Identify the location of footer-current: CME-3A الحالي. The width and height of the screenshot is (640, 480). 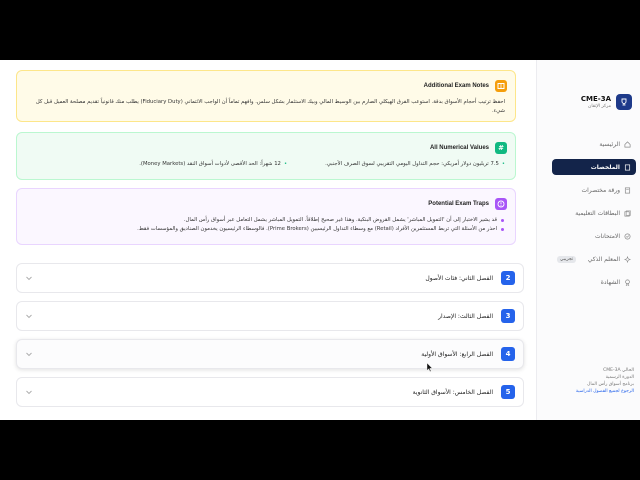
(618, 370).